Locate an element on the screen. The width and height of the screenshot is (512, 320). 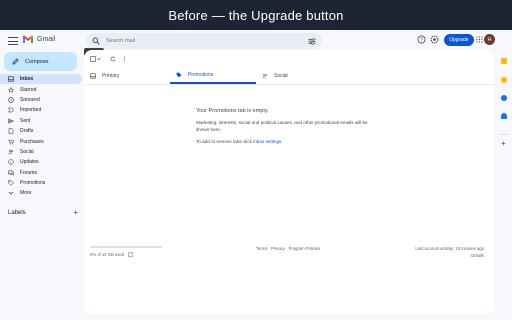
add-label-plus-icon: + is located at coordinates (75, 213).